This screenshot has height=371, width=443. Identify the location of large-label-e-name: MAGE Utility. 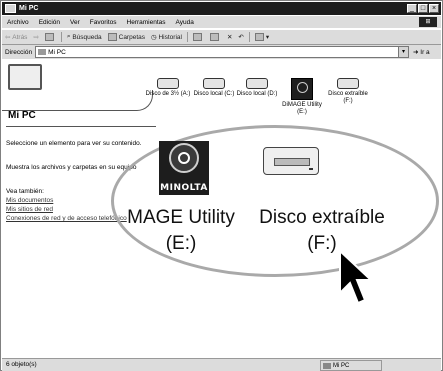
(181, 217).